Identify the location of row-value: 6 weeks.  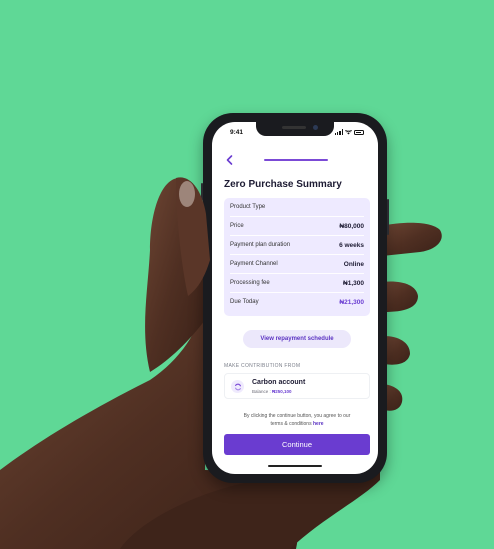
(351, 245).